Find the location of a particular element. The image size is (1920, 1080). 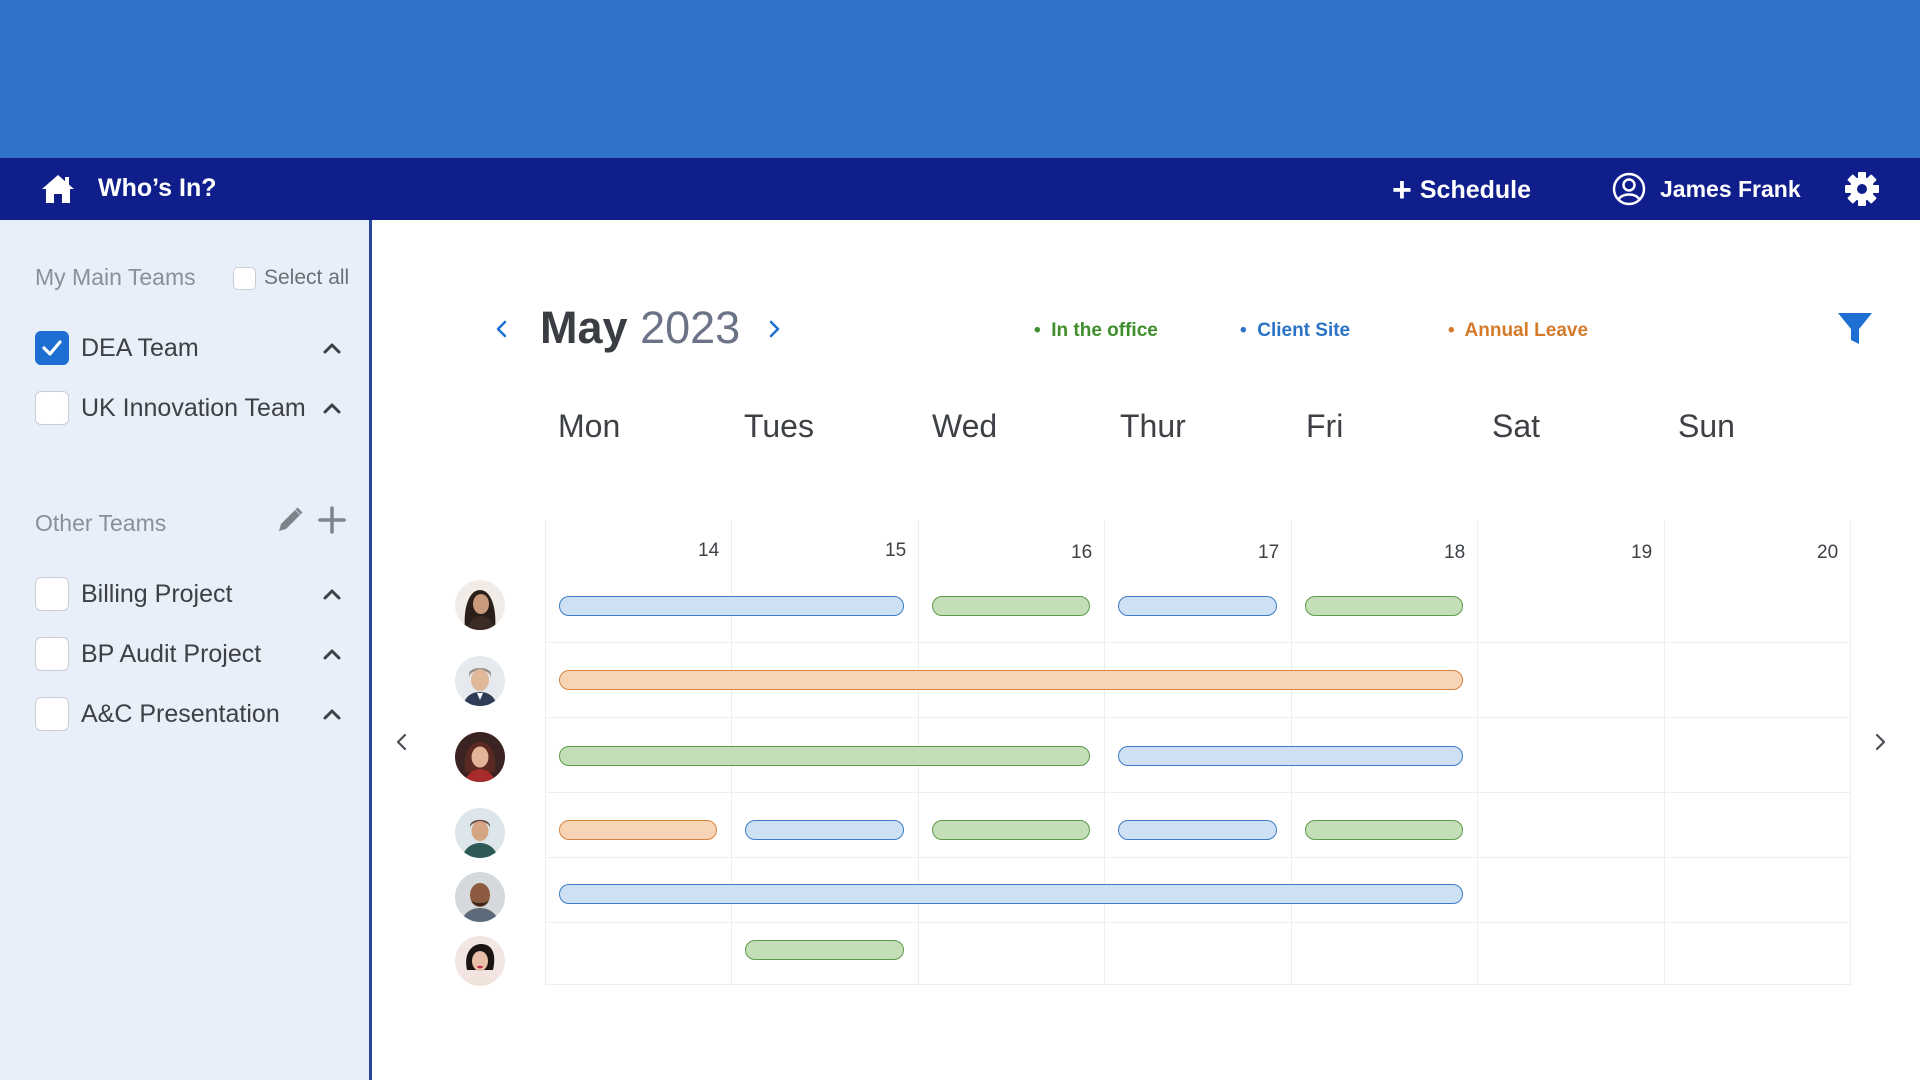

day-name-wed: Wed is located at coordinates (965, 426).